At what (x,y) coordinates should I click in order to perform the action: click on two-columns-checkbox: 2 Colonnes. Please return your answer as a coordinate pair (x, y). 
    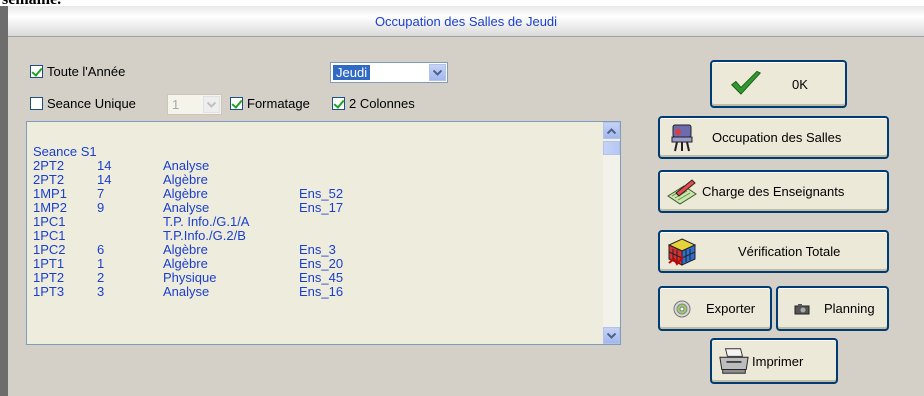
    Looking at the image, I should click on (373, 103).